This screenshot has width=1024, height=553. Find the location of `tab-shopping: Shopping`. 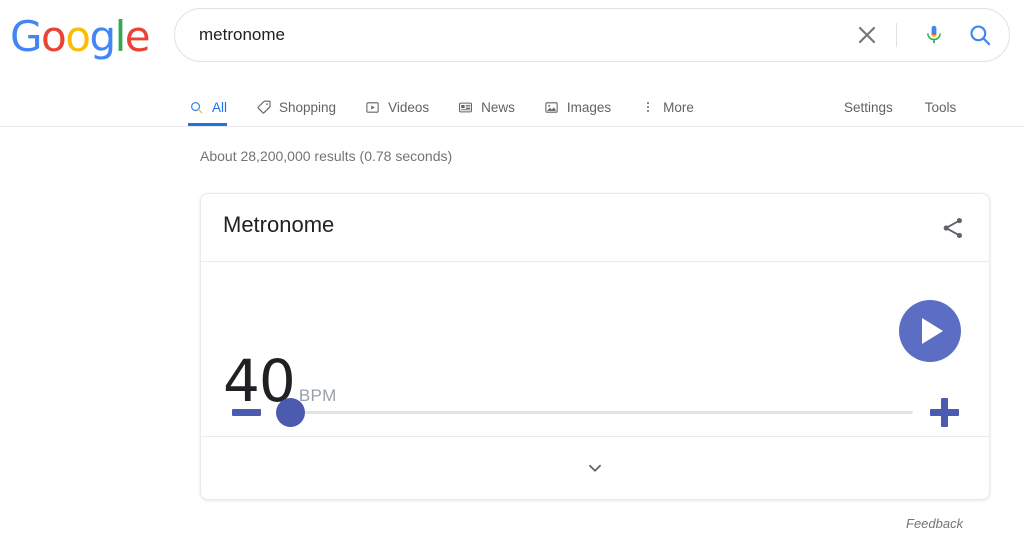

tab-shopping: Shopping is located at coordinates (295, 107).